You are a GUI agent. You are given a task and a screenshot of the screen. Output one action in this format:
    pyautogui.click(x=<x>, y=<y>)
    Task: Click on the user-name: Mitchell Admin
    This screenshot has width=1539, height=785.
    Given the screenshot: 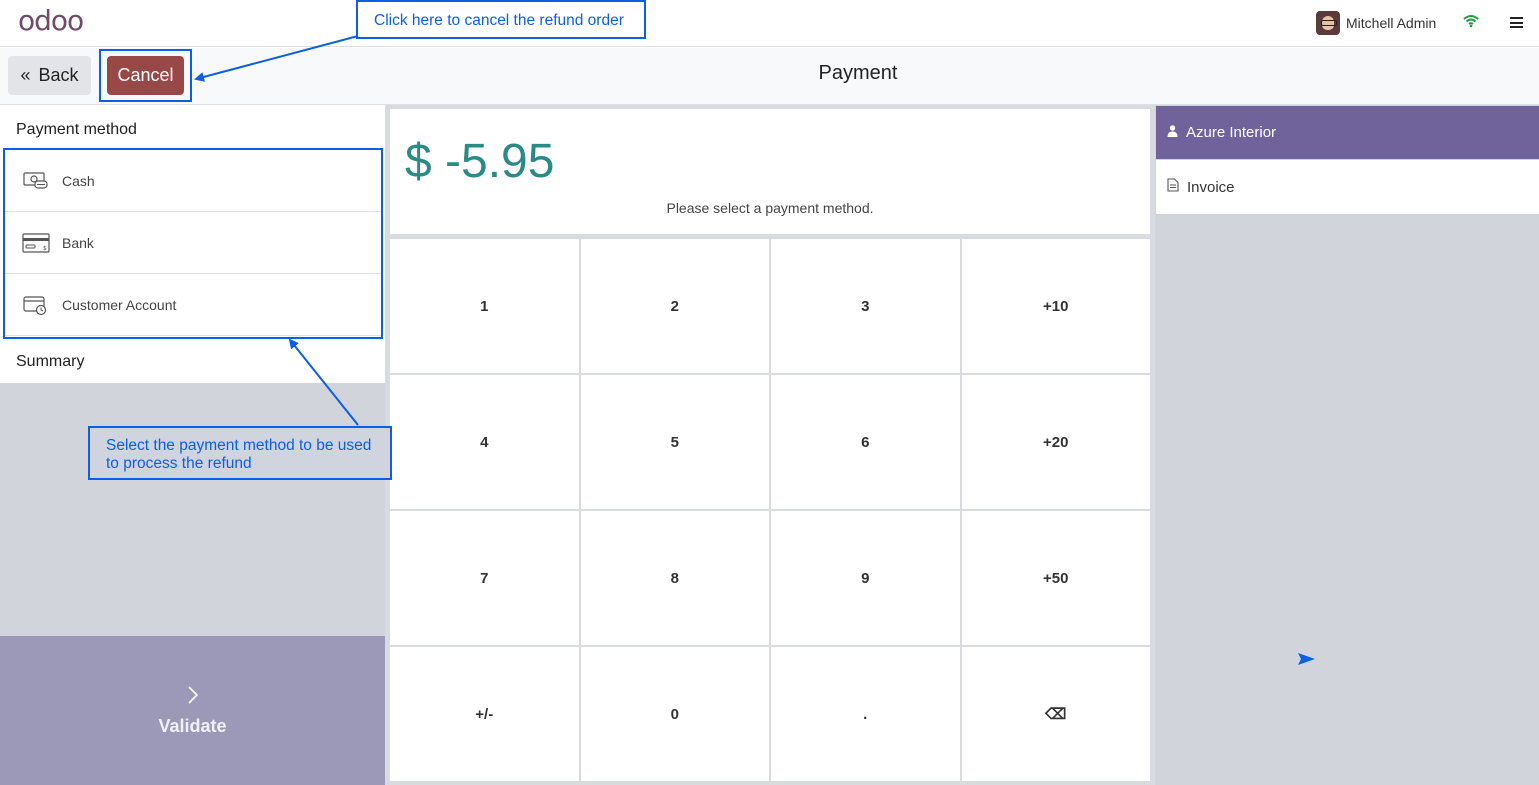 What is the action you would take?
    pyautogui.click(x=1391, y=23)
    